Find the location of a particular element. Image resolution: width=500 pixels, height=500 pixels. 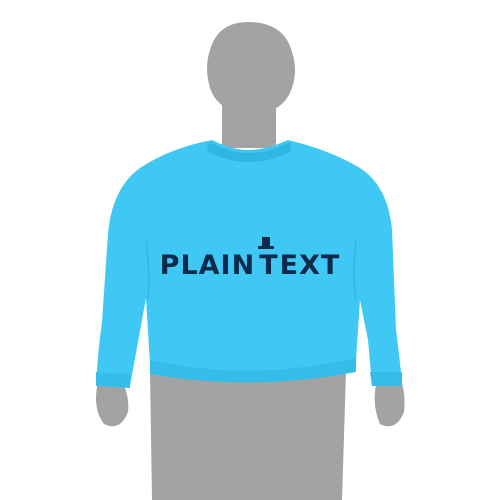

print-letter-t: T is located at coordinates (269, 265).